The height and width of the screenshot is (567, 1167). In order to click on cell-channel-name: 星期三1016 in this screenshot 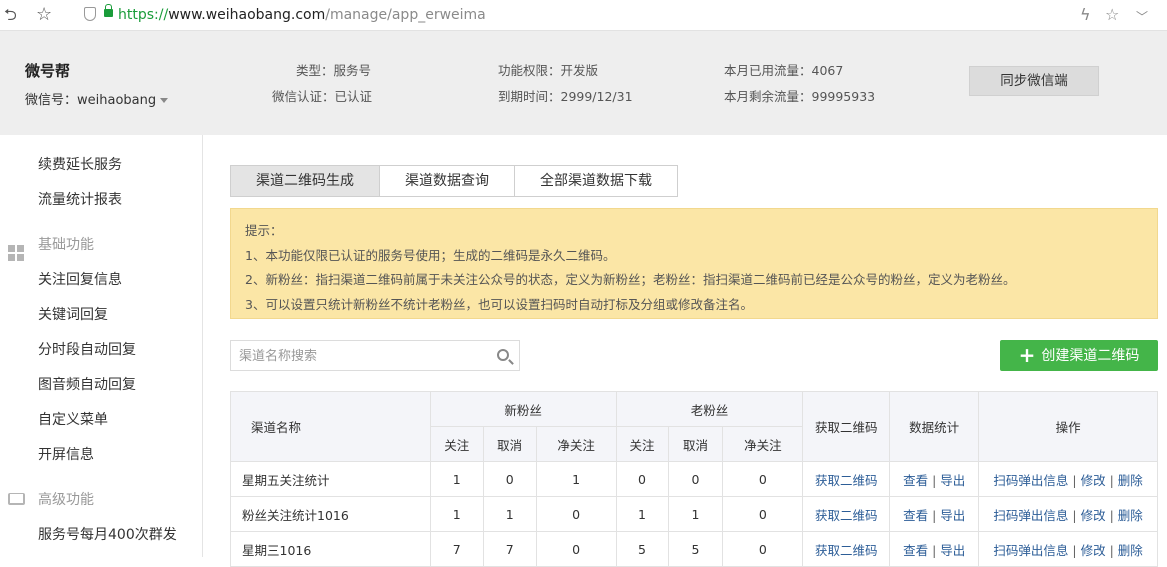, I will do `click(330, 549)`.